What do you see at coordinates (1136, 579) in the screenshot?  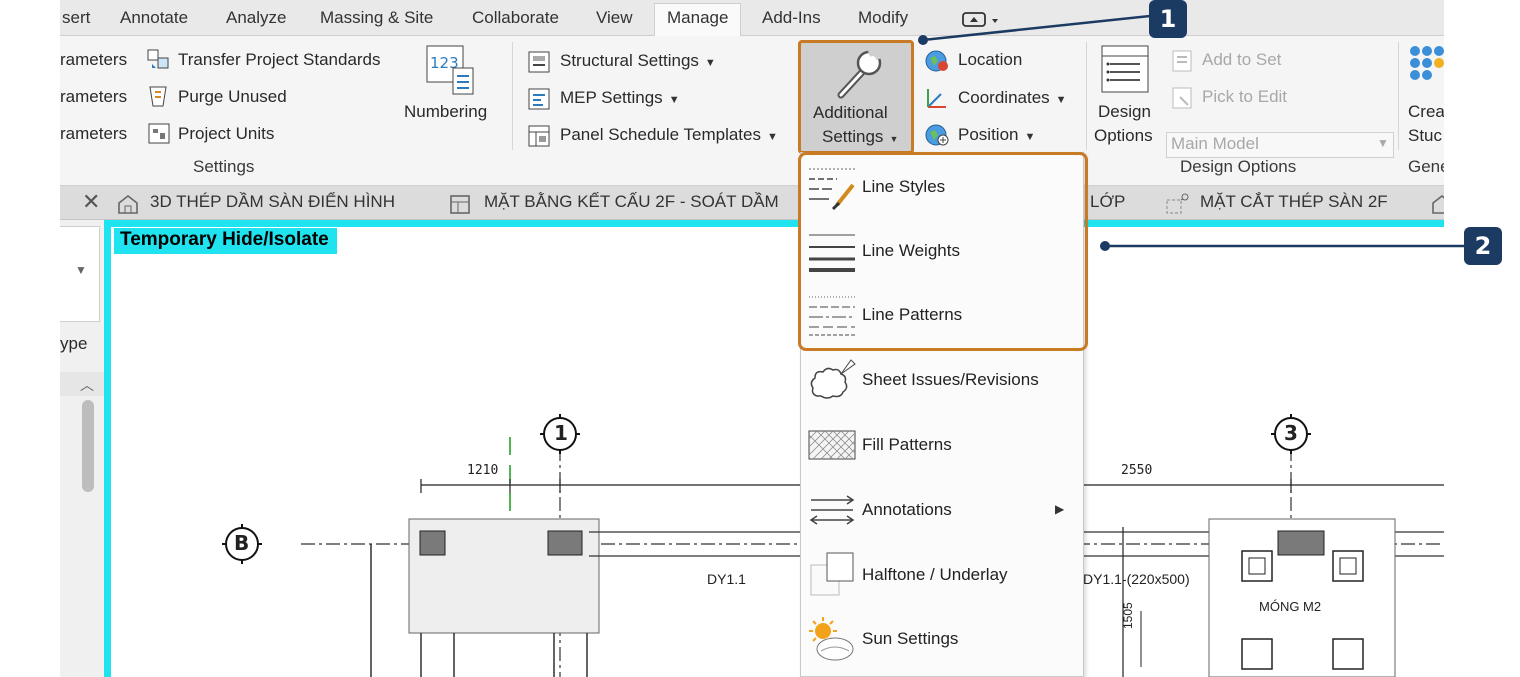 I see `beam-tag-2: DY1.1-(220x500)` at bounding box center [1136, 579].